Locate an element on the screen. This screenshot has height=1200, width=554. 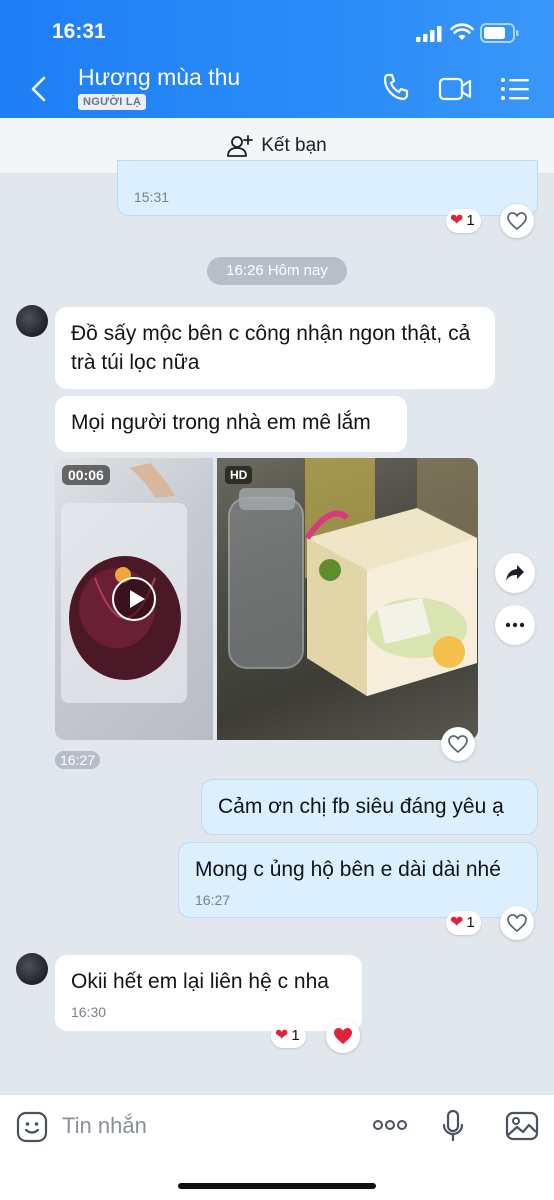
message-time: 16:30 is located at coordinates (89, 1012).